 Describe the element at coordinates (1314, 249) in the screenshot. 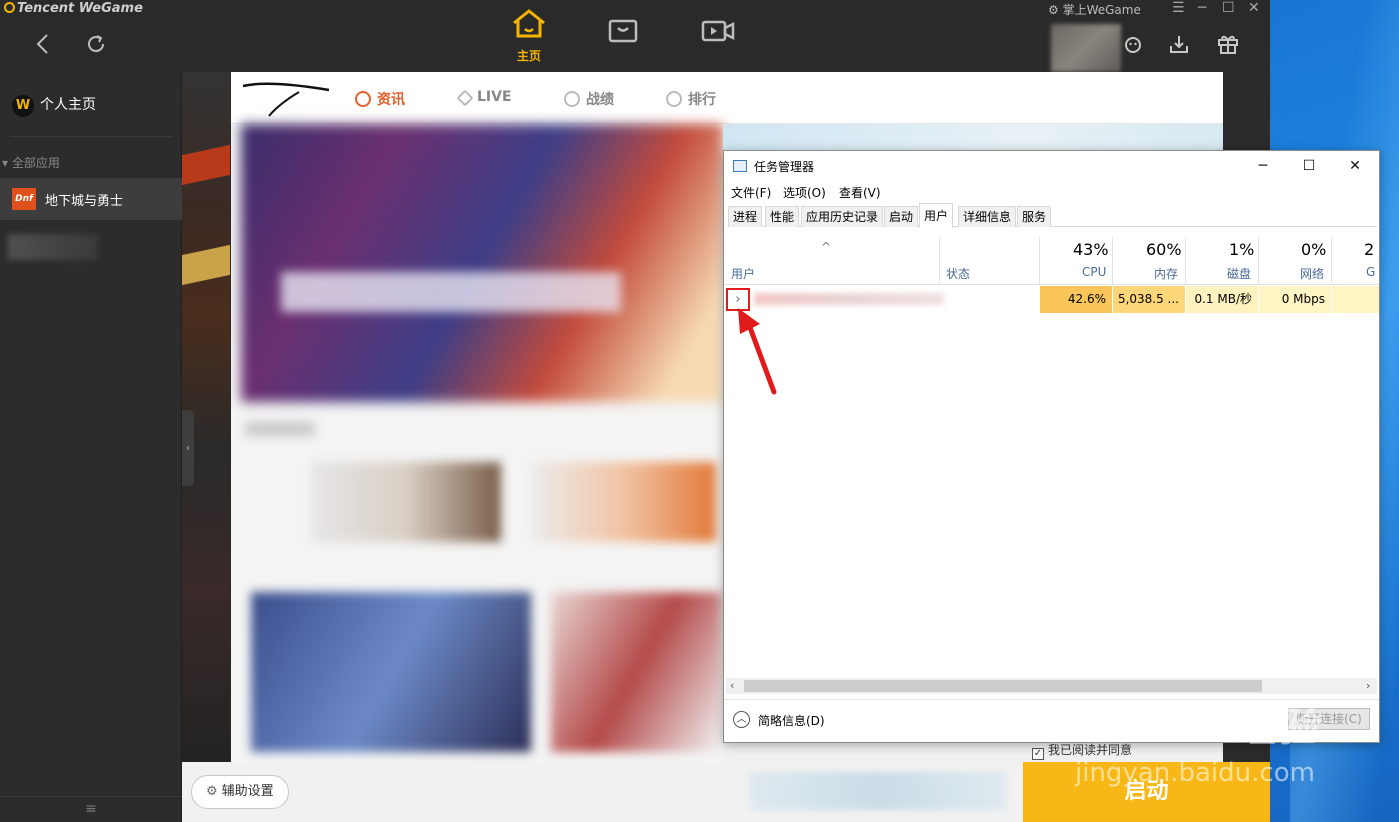

I see `network-total-percent: 0%` at that location.